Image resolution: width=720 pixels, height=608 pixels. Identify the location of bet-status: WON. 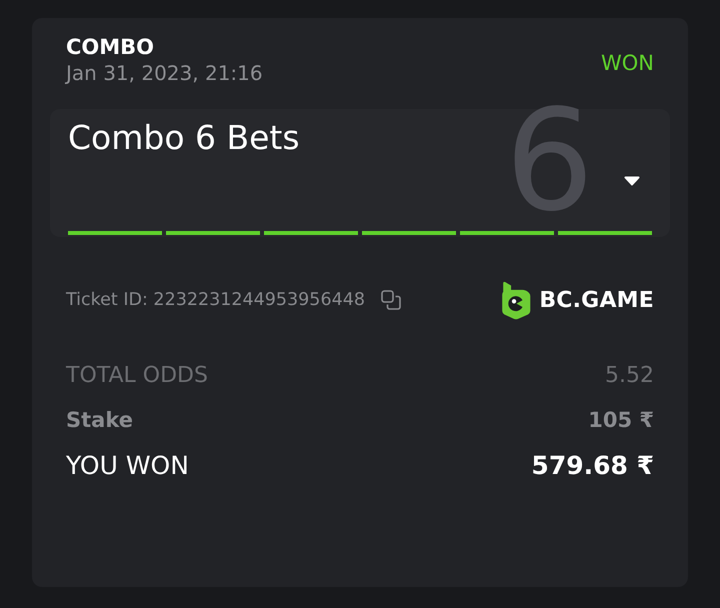
(627, 63).